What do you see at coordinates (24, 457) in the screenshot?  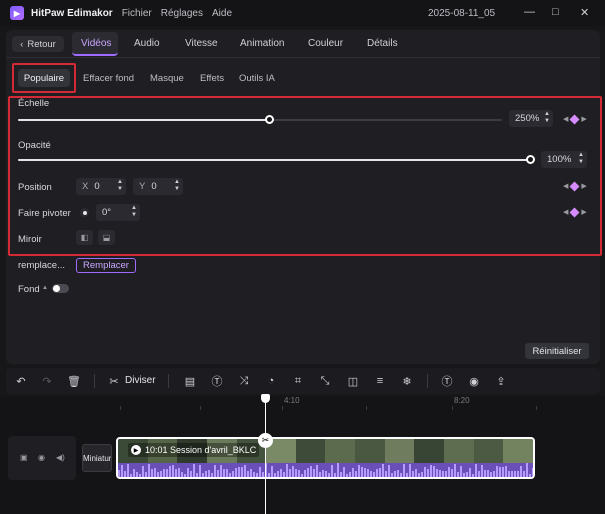 I see `track-lock-icon: ▣` at bounding box center [24, 457].